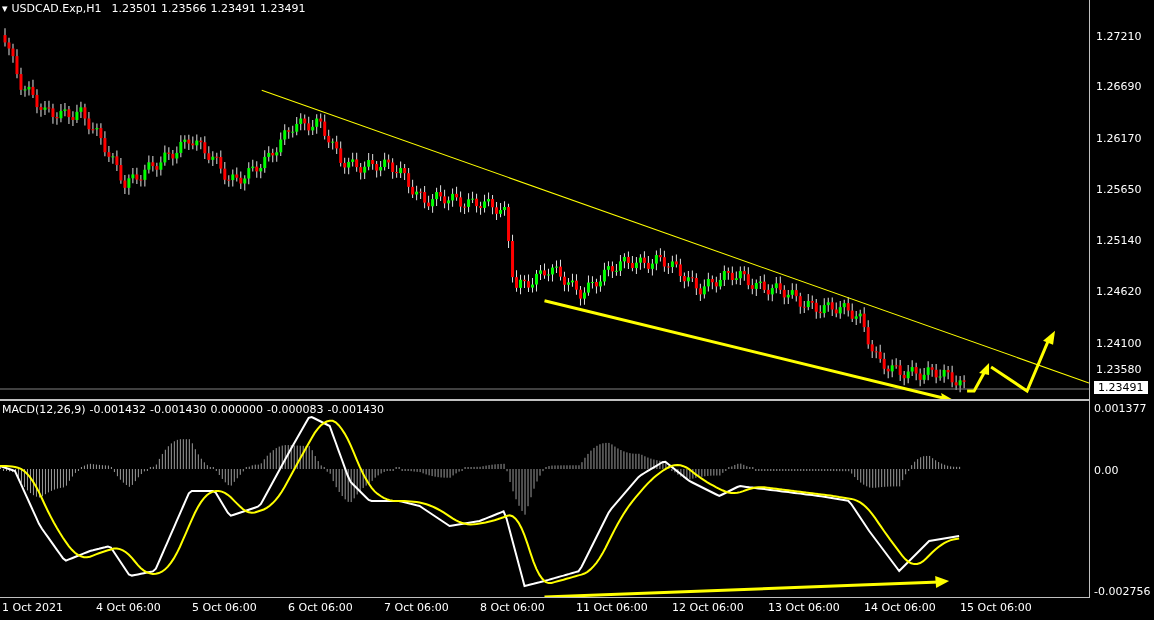  Describe the element at coordinates (804, 607) in the screenshot. I see `time-label: 13 Oct 06:00` at that location.